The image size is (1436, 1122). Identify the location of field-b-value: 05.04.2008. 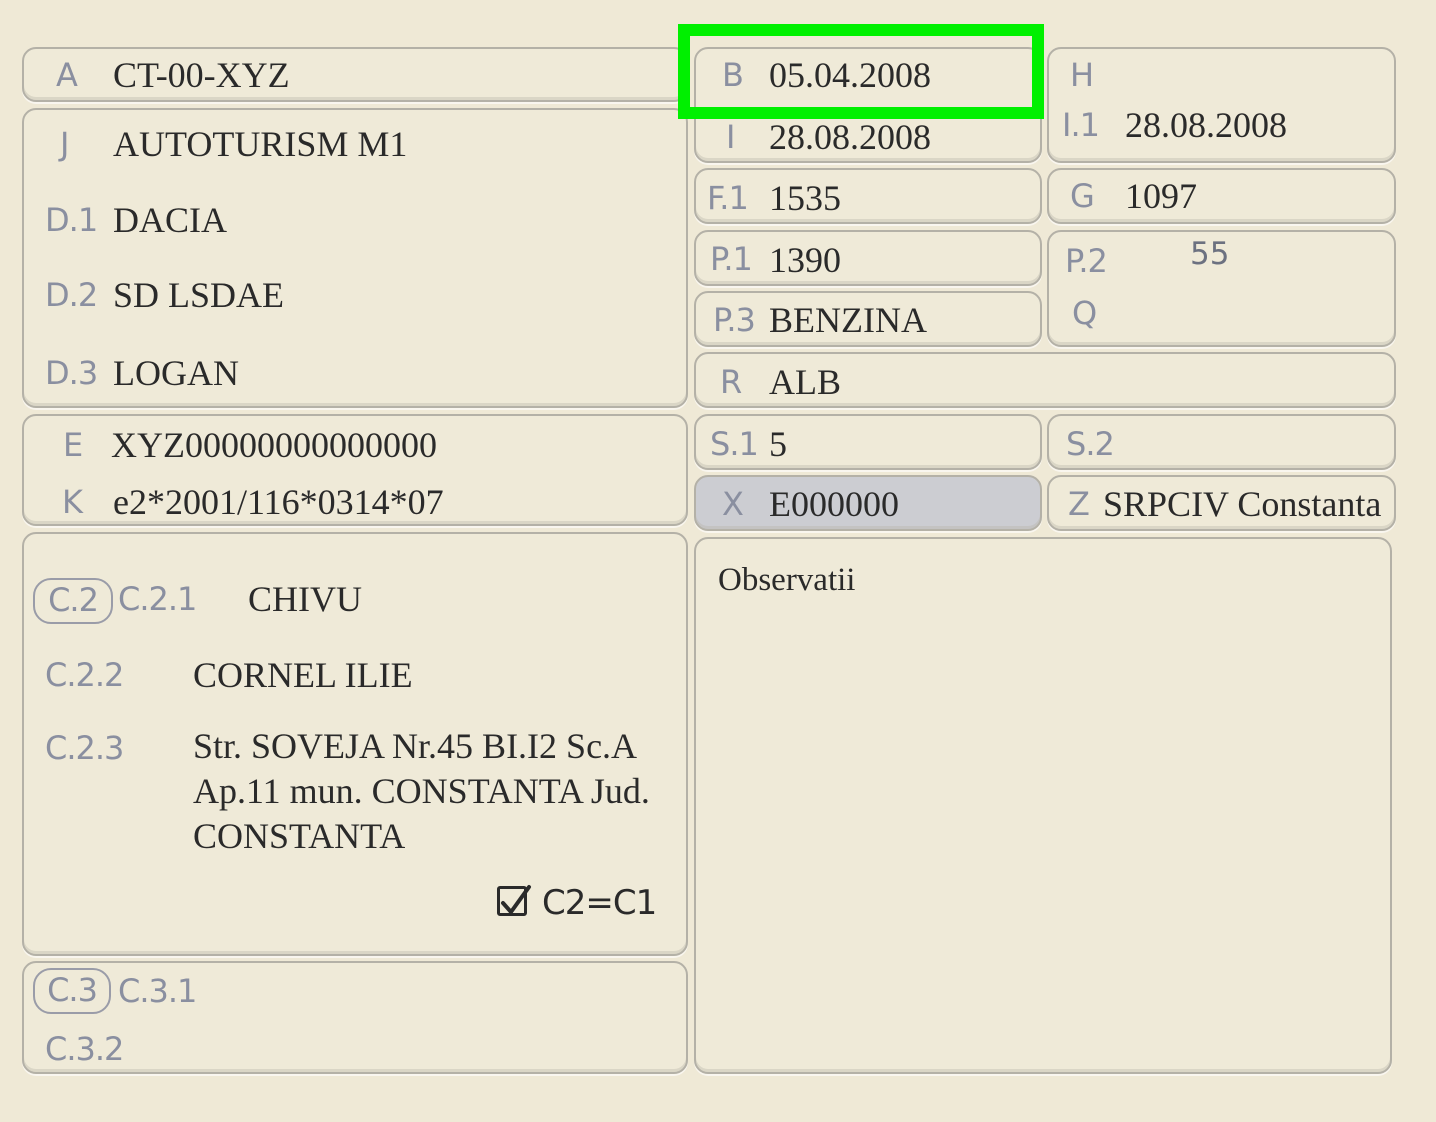
(850, 75).